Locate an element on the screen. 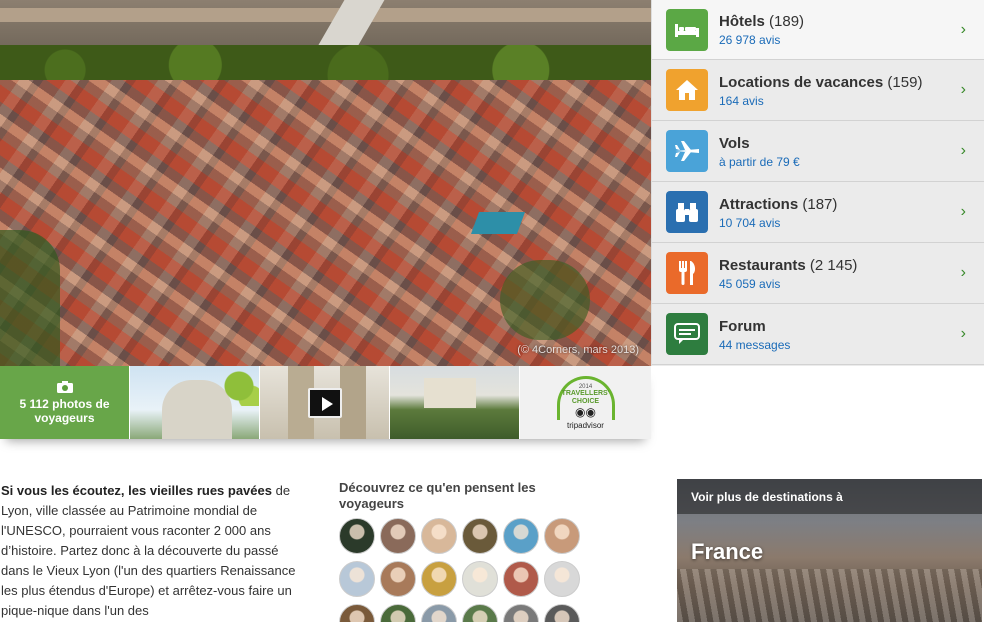  photo-credit: (© 4Corners, mars 2013) is located at coordinates (578, 350).